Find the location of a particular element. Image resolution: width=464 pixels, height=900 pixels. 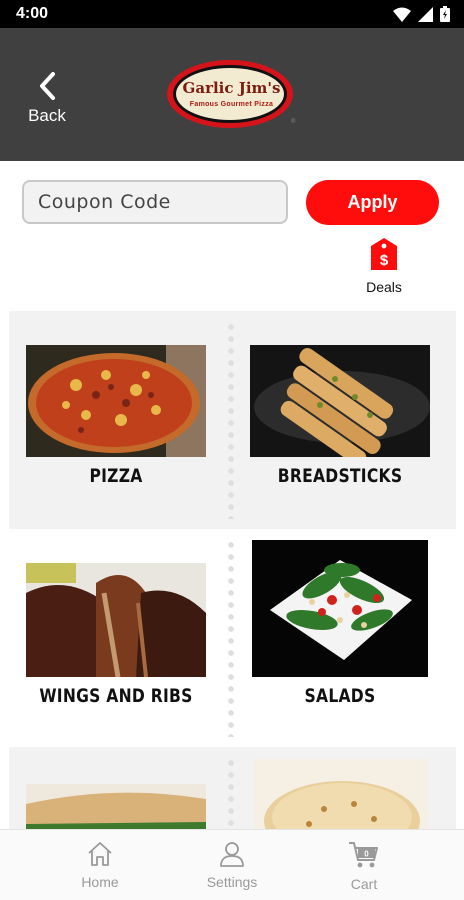

bottom-nav: Home Settings 0 Cart is located at coordinates (232, 864).